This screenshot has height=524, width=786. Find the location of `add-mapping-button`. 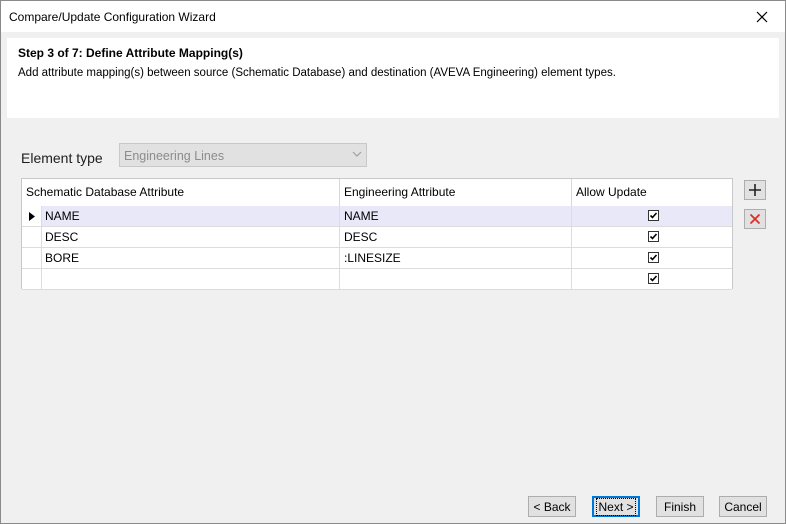

add-mapping-button is located at coordinates (755, 190).